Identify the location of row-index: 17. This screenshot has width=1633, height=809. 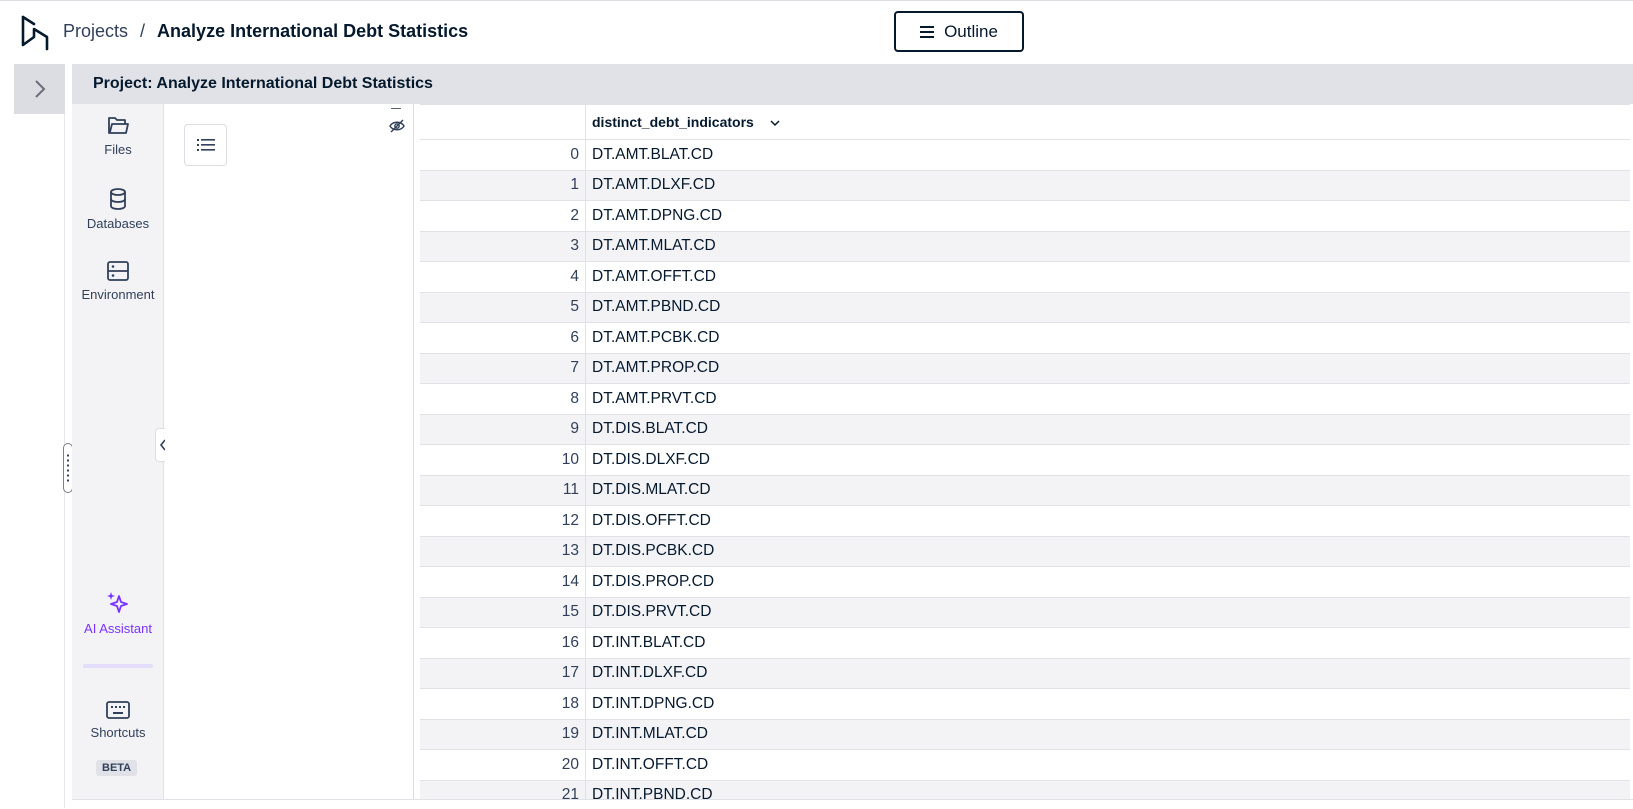
(503, 673).